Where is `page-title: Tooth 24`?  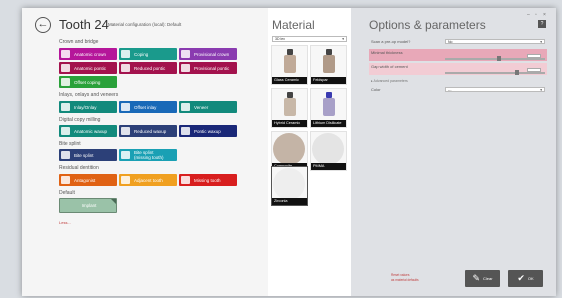 page-title: Tooth 24 is located at coordinates (84, 24).